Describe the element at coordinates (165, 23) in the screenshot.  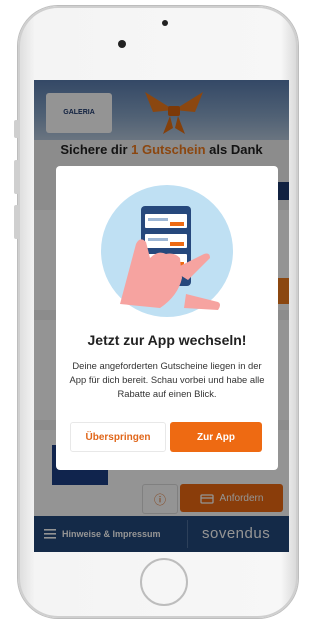
I see `sensor` at that location.